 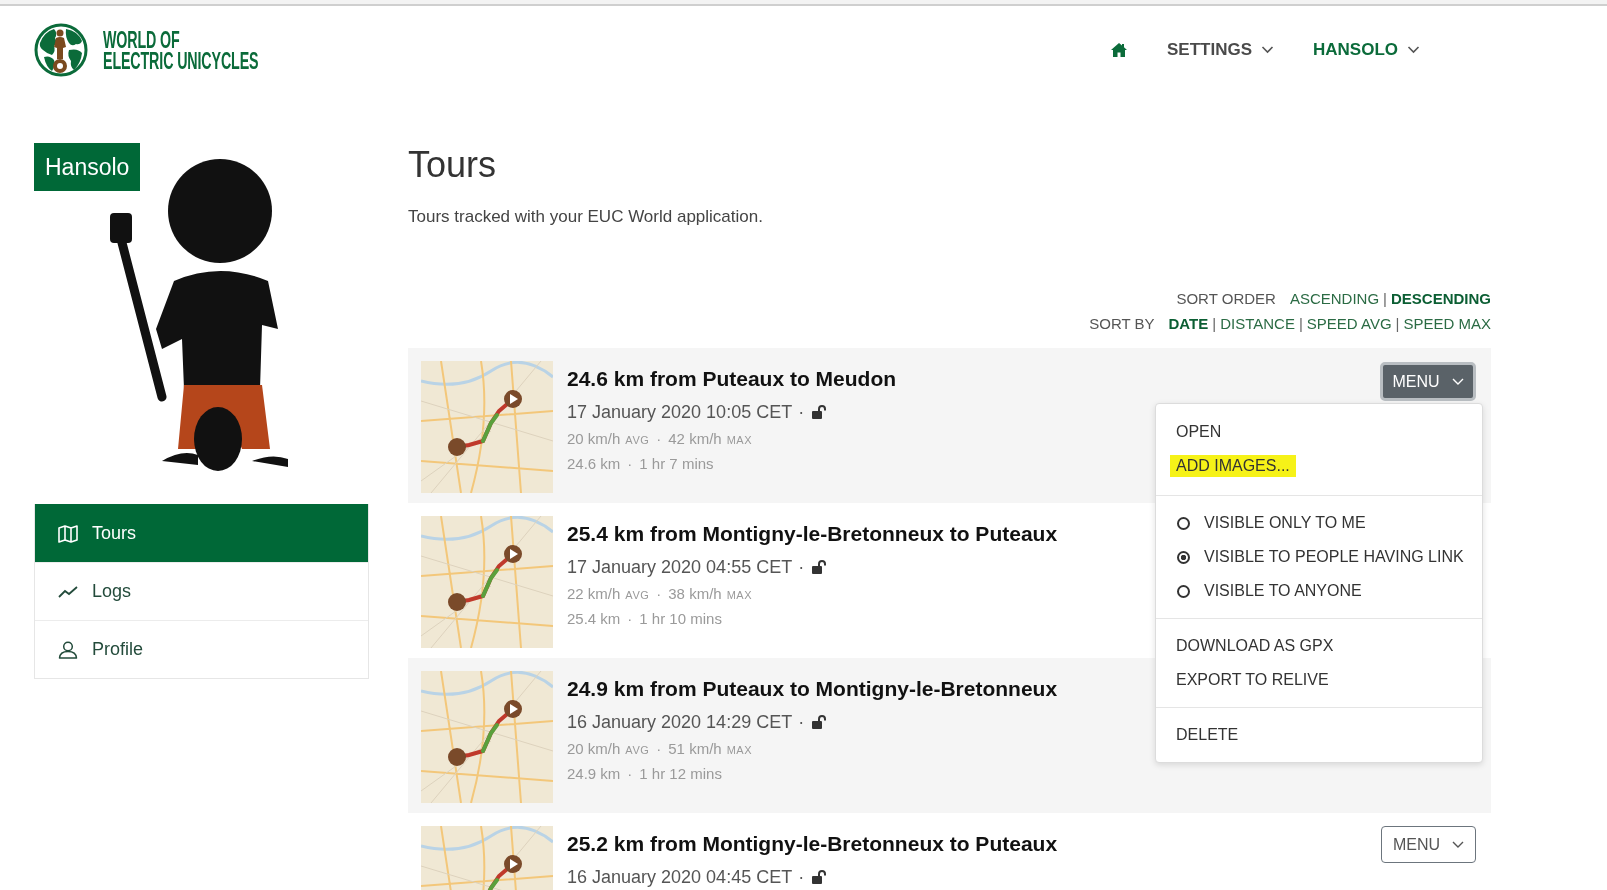 What do you see at coordinates (608, 594) in the screenshot?
I see `average-speed: 22 km/h AVG` at bounding box center [608, 594].